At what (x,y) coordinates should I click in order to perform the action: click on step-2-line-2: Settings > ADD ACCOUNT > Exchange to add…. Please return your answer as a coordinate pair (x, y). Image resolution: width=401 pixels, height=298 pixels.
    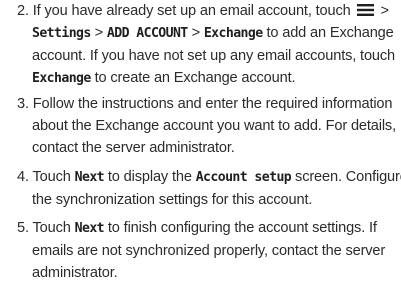
    Looking at the image, I should click on (213, 33).